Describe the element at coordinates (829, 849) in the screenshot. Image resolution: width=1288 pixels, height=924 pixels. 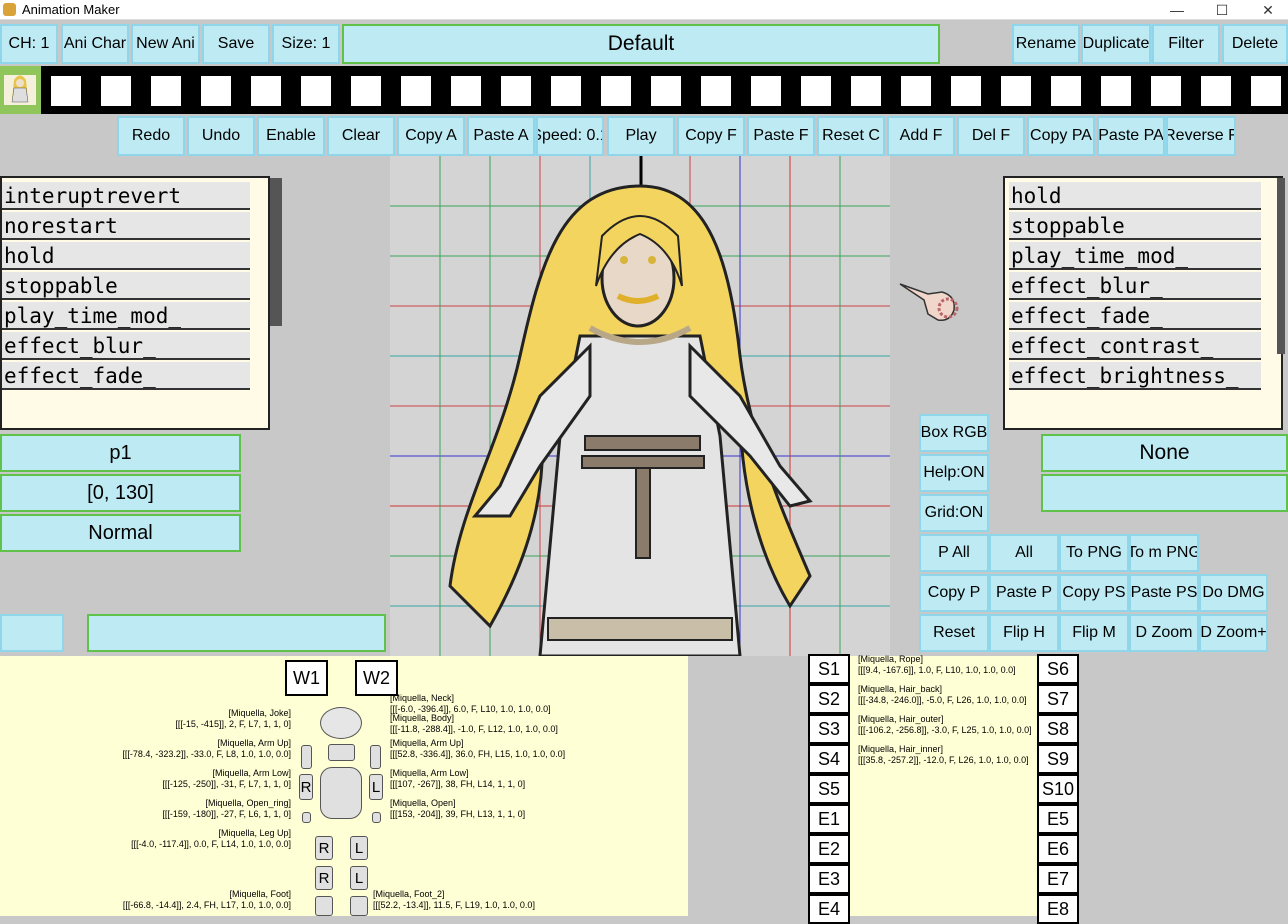
I see `slot-e2-button: E2` at that location.